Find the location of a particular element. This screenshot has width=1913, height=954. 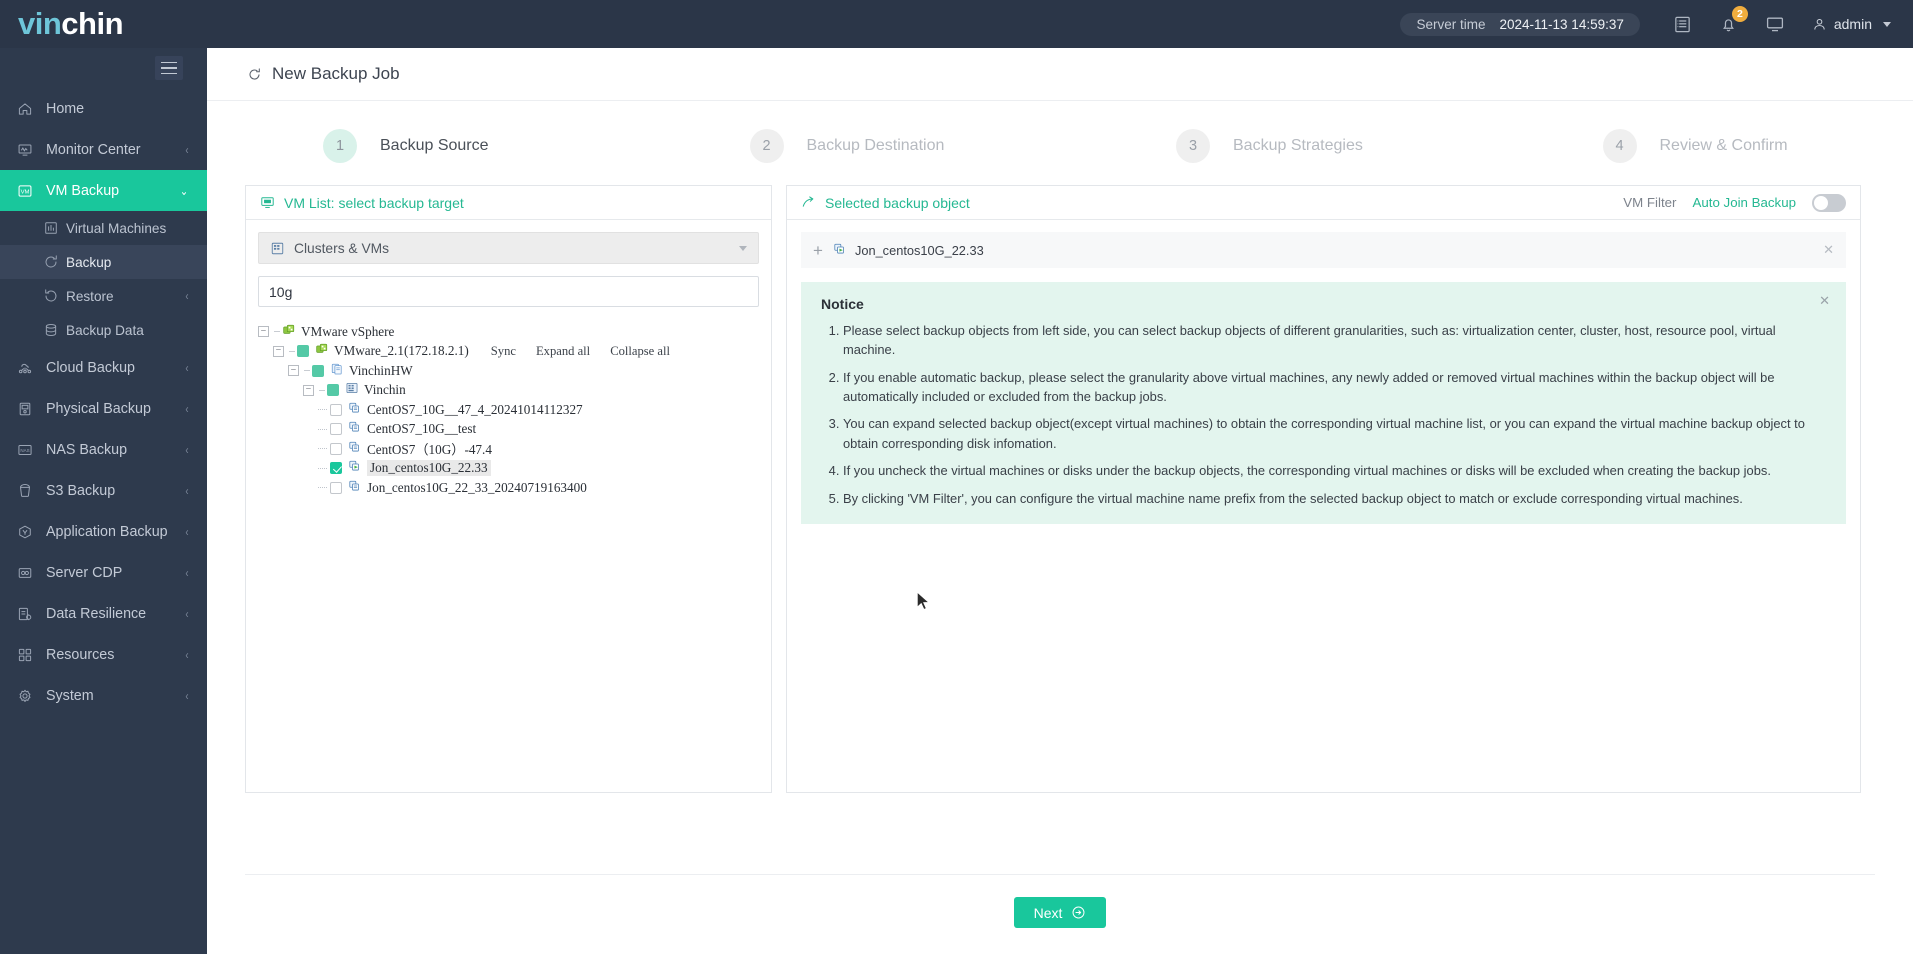

scope-select-value: Clusters & VMs is located at coordinates (342, 248).